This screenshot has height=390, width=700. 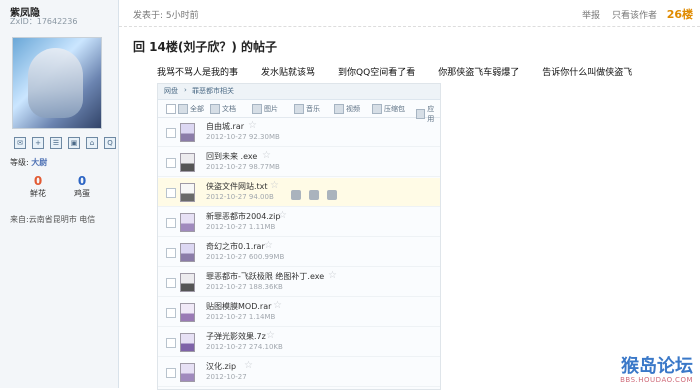 I want to click on video-icon, so click(x=339, y=109).